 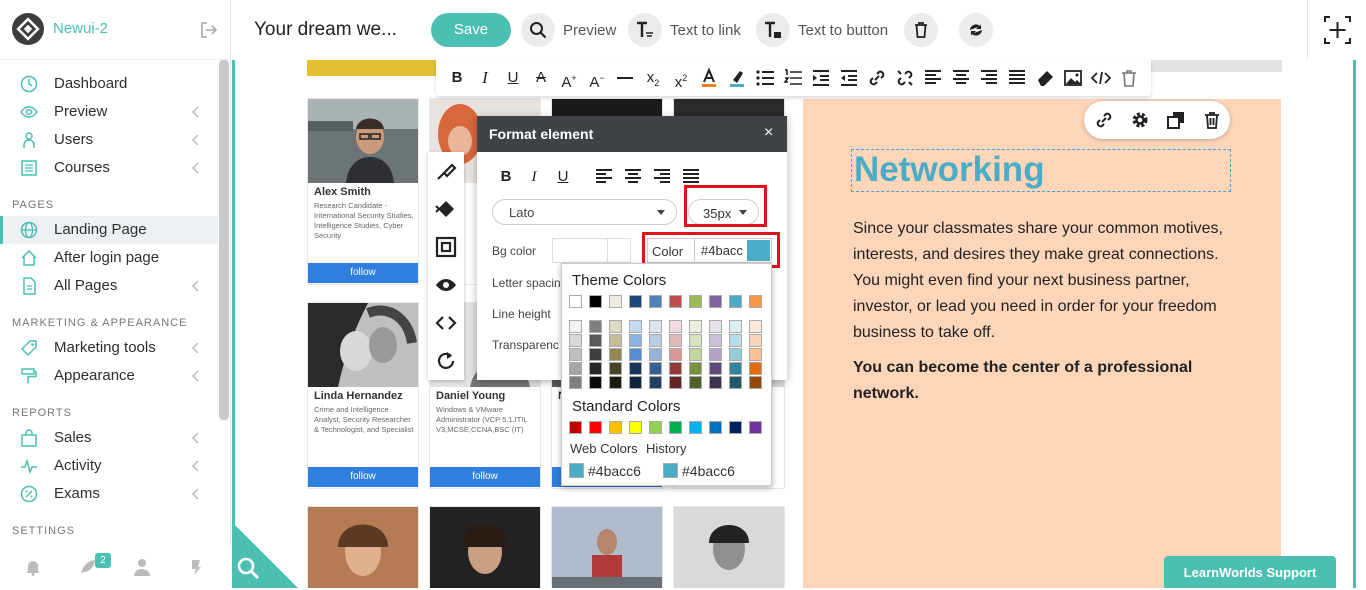 I want to click on preview-button: Preview, so click(x=568, y=30).